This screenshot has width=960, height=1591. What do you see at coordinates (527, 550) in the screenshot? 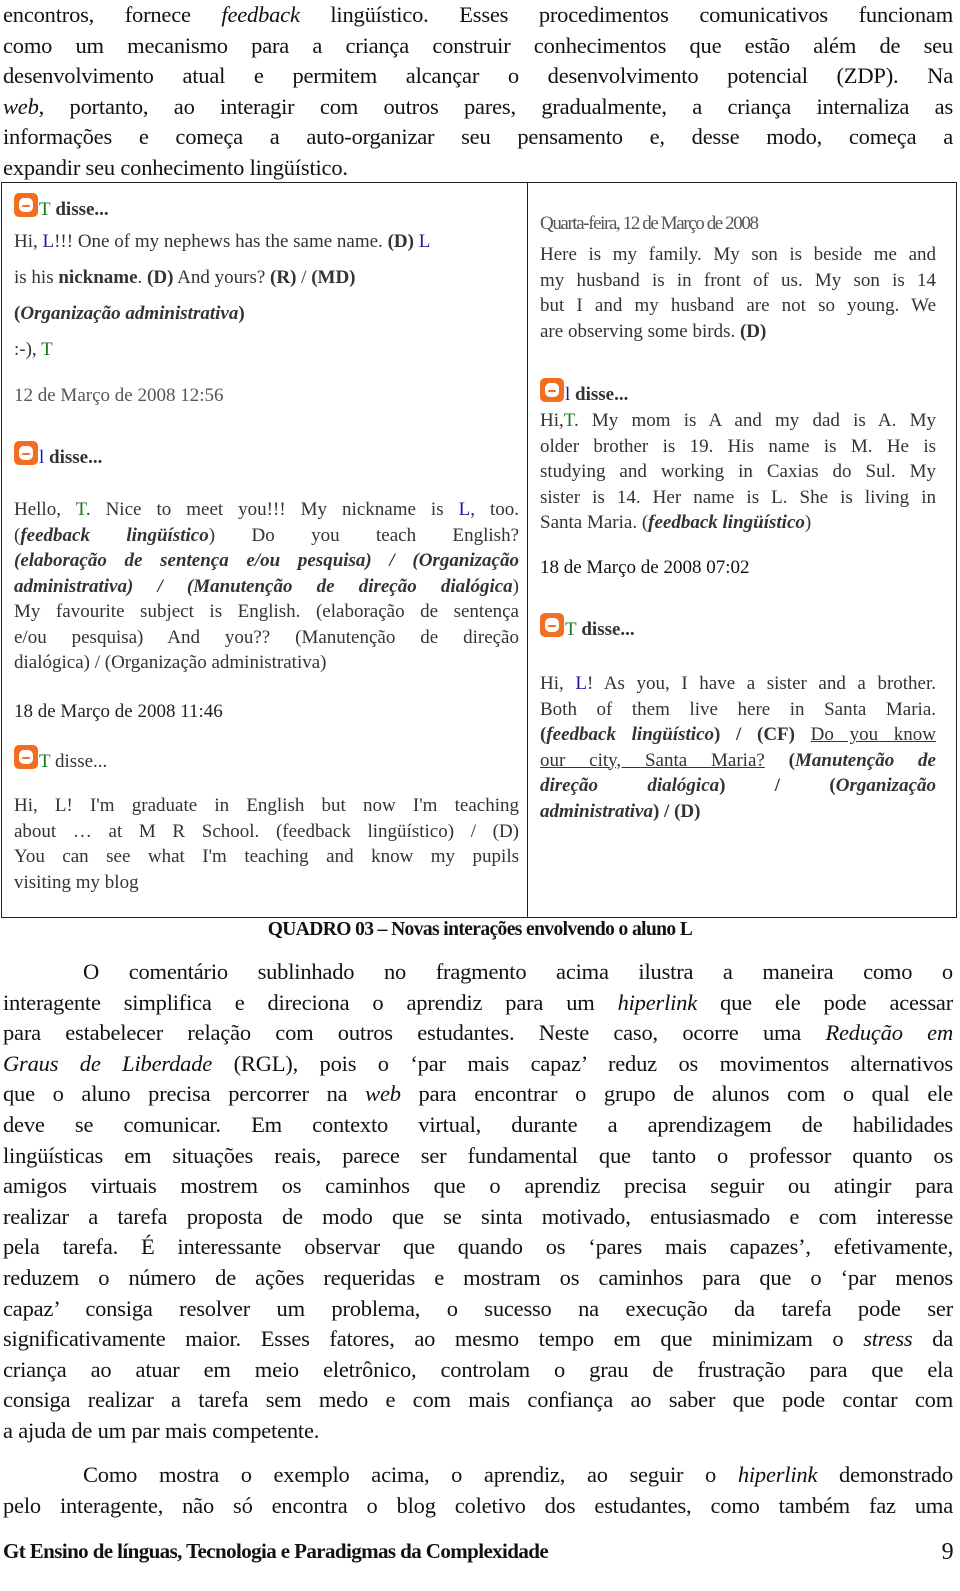
I see `column-divider` at bounding box center [527, 550].